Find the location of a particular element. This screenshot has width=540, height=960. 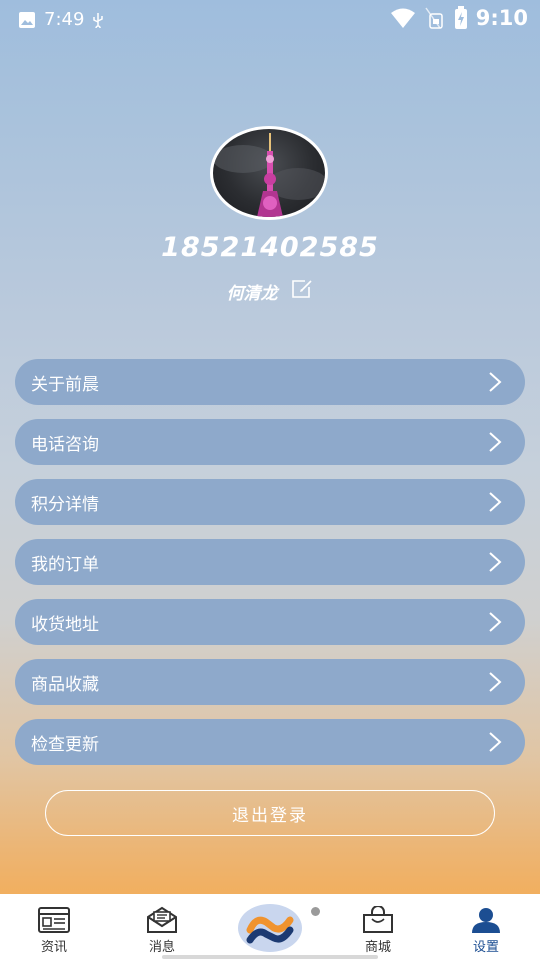

menu-item-points: 积分详情 is located at coordinates (270, 502).